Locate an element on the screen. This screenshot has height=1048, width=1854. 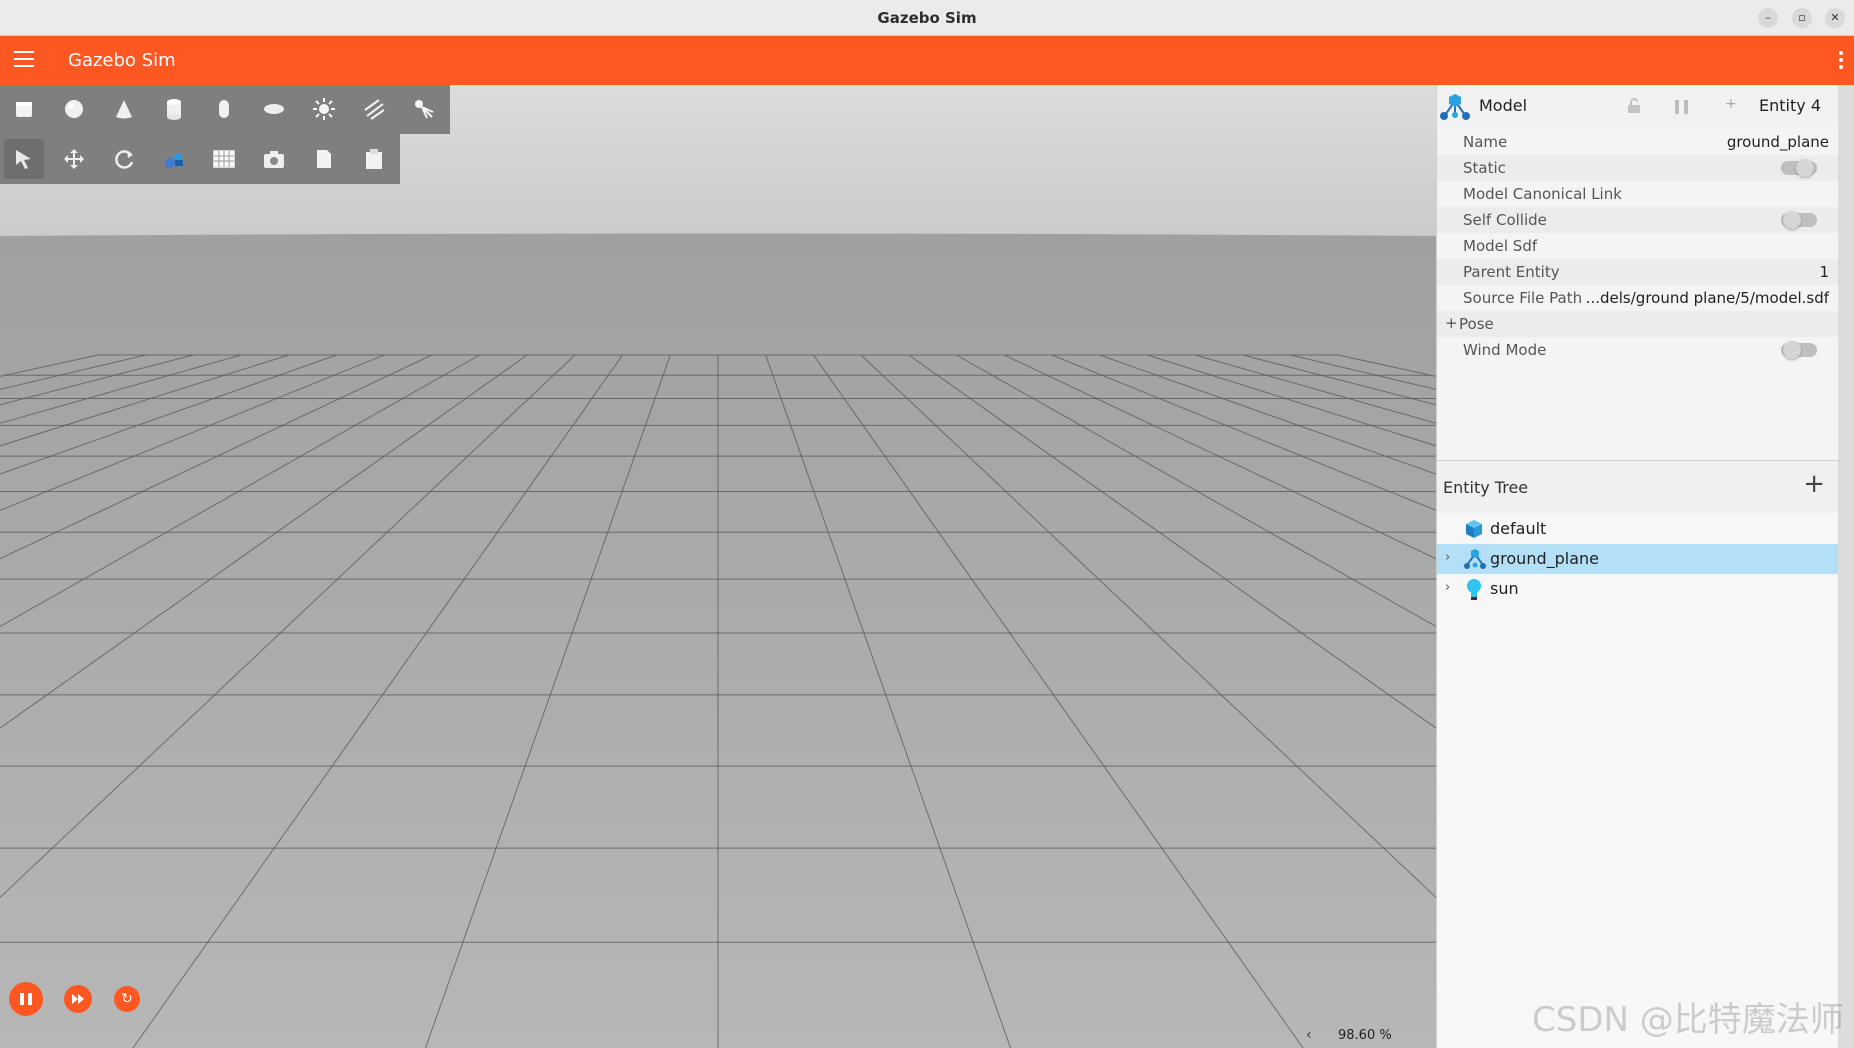
self-collide-toggle is located at coordinates (1799, 220).